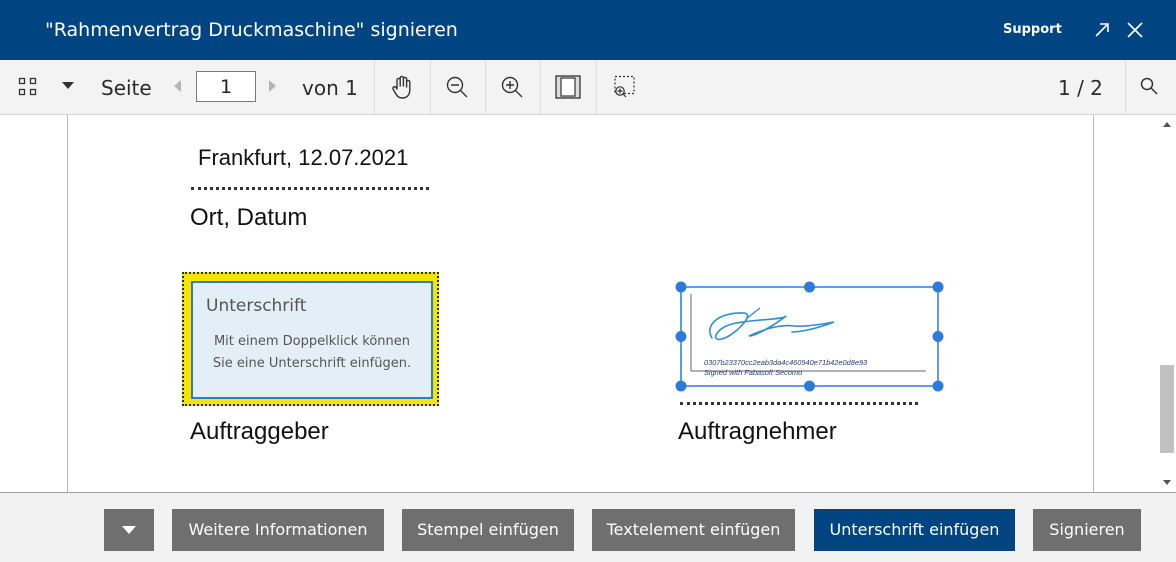 This screenshot has height=562, width=1176. What do you see at coordinates (1080, 88) in the screenshot?
I see `document-counter: 1 / 2` at bounding box center [1080, 88].